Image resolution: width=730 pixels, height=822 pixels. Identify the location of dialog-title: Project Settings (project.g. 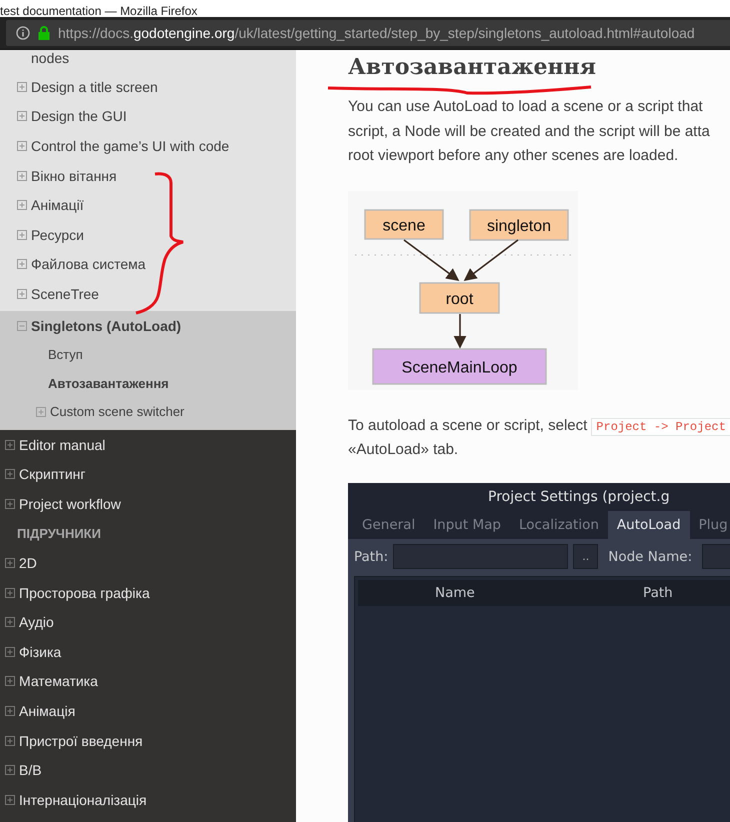
(579, 496).